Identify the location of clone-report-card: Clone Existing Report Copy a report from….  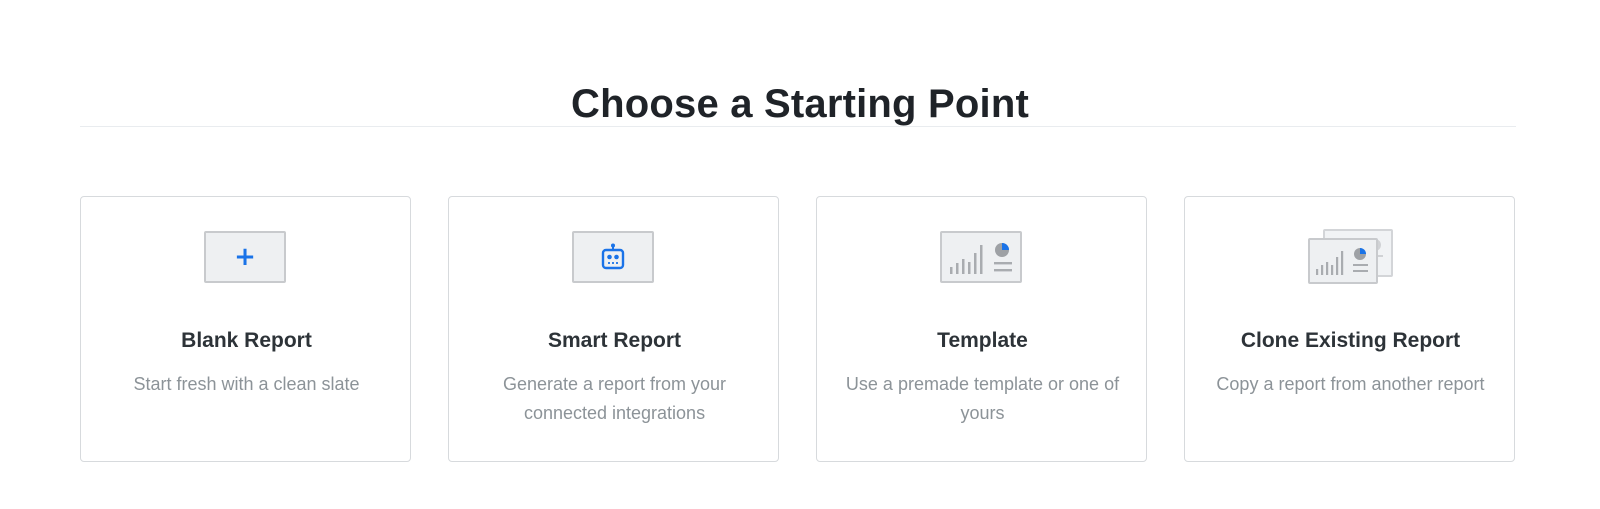
(1349, 329).